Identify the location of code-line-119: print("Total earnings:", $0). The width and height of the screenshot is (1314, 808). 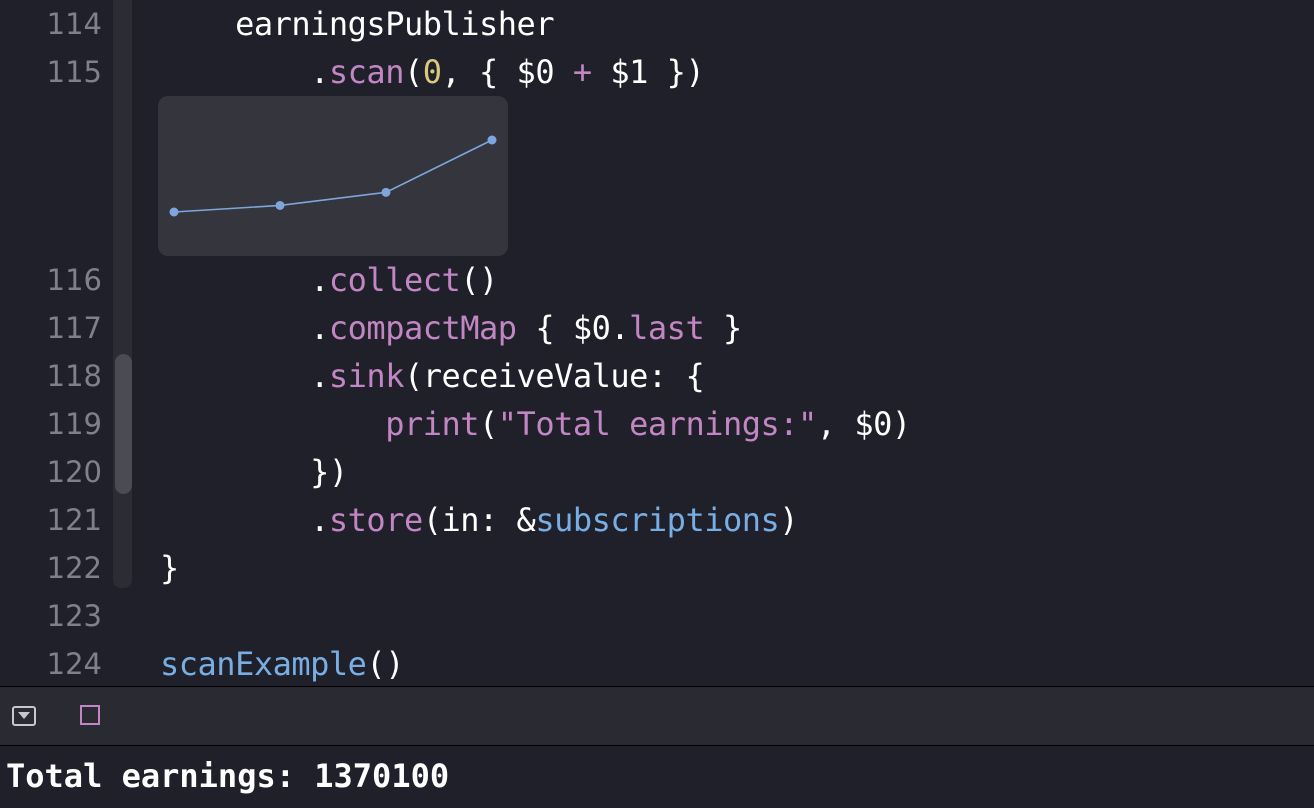
(535, 424).